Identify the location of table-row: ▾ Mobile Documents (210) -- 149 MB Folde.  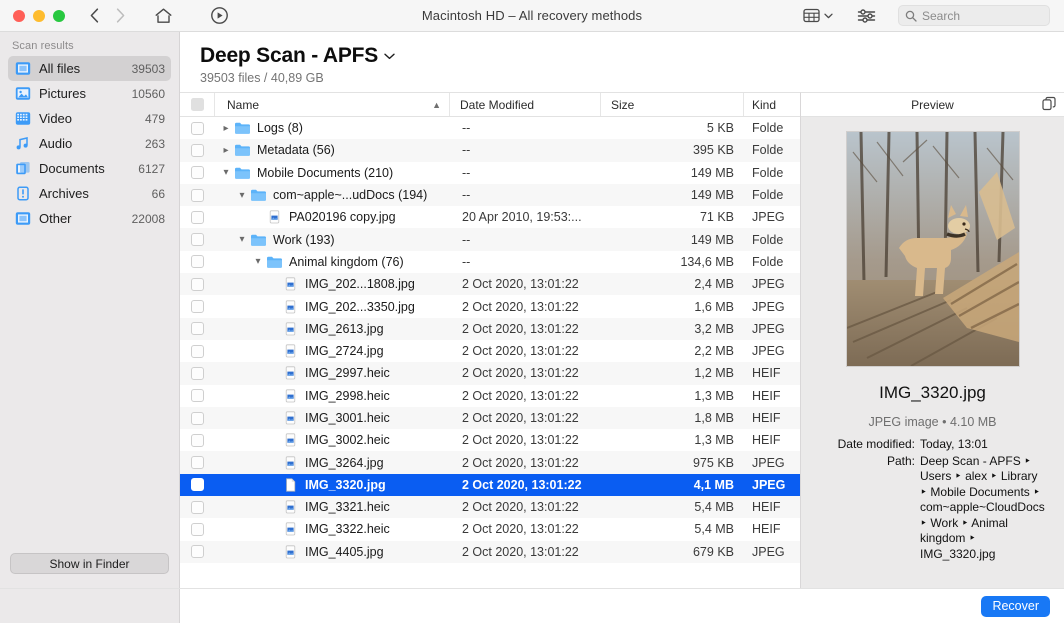
(490, 173).